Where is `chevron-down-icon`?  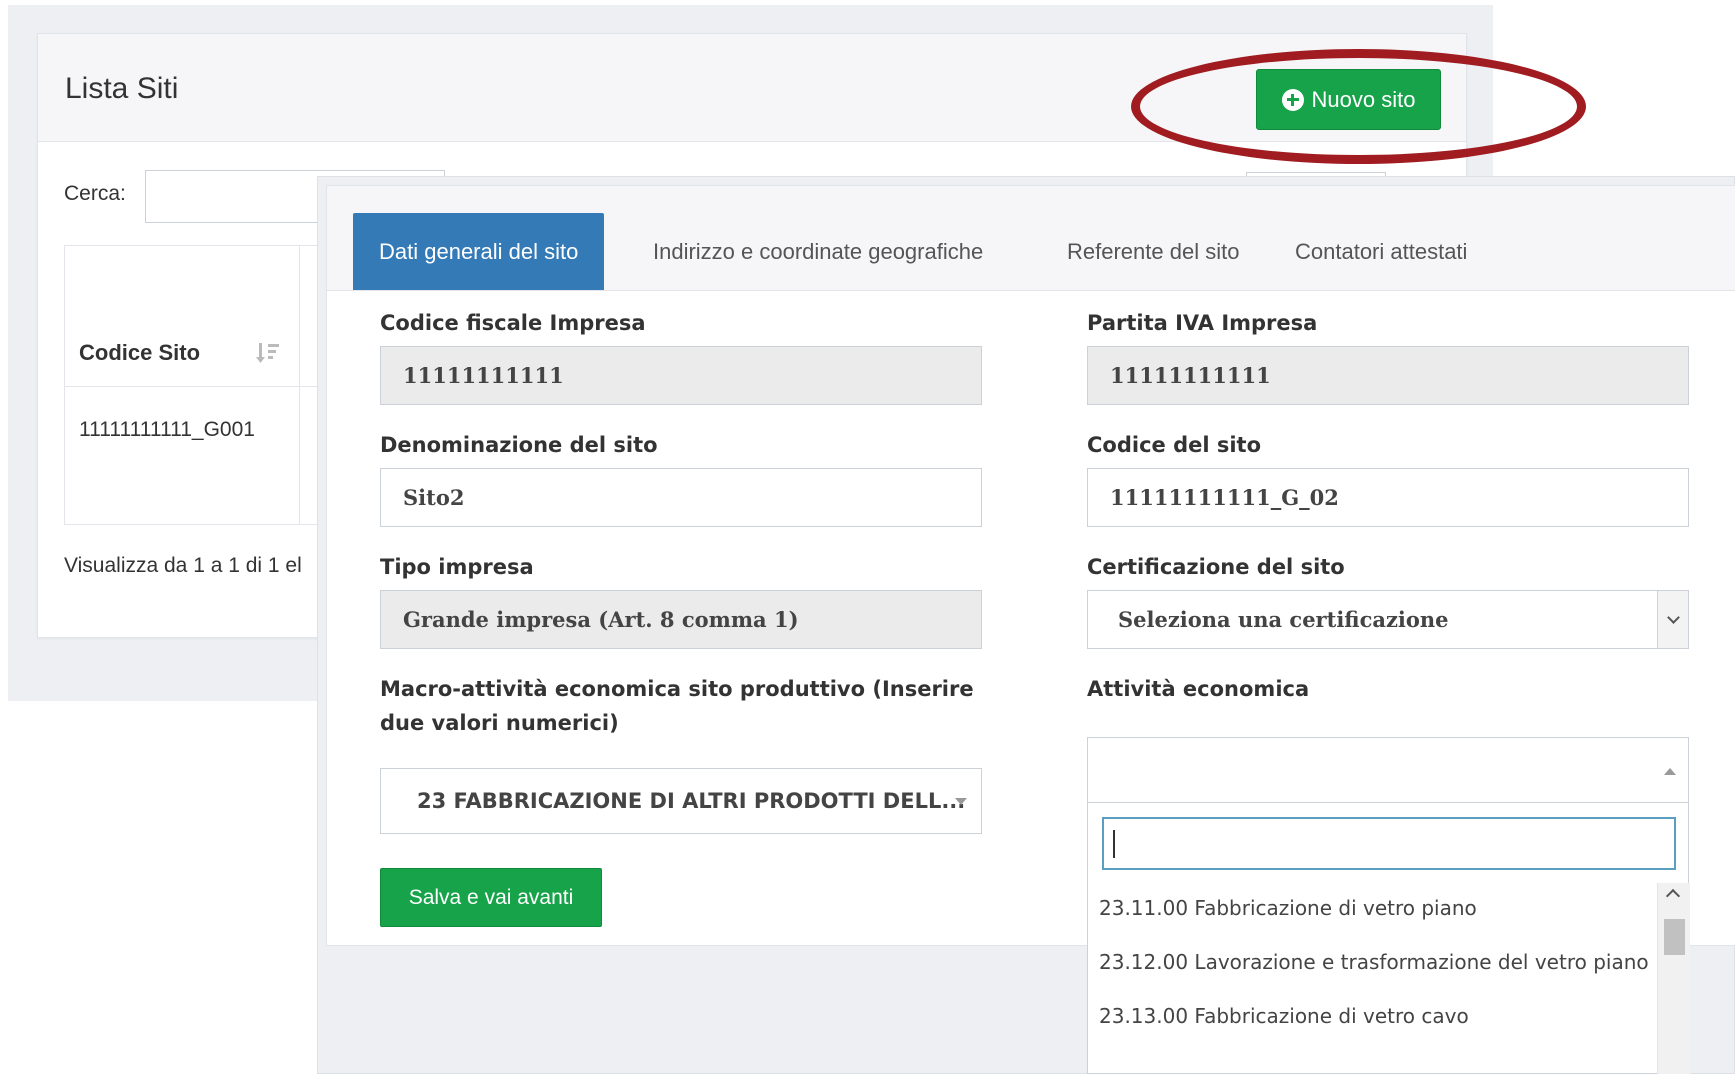
chevron-down-icon is located at coordinates (1673, 617).